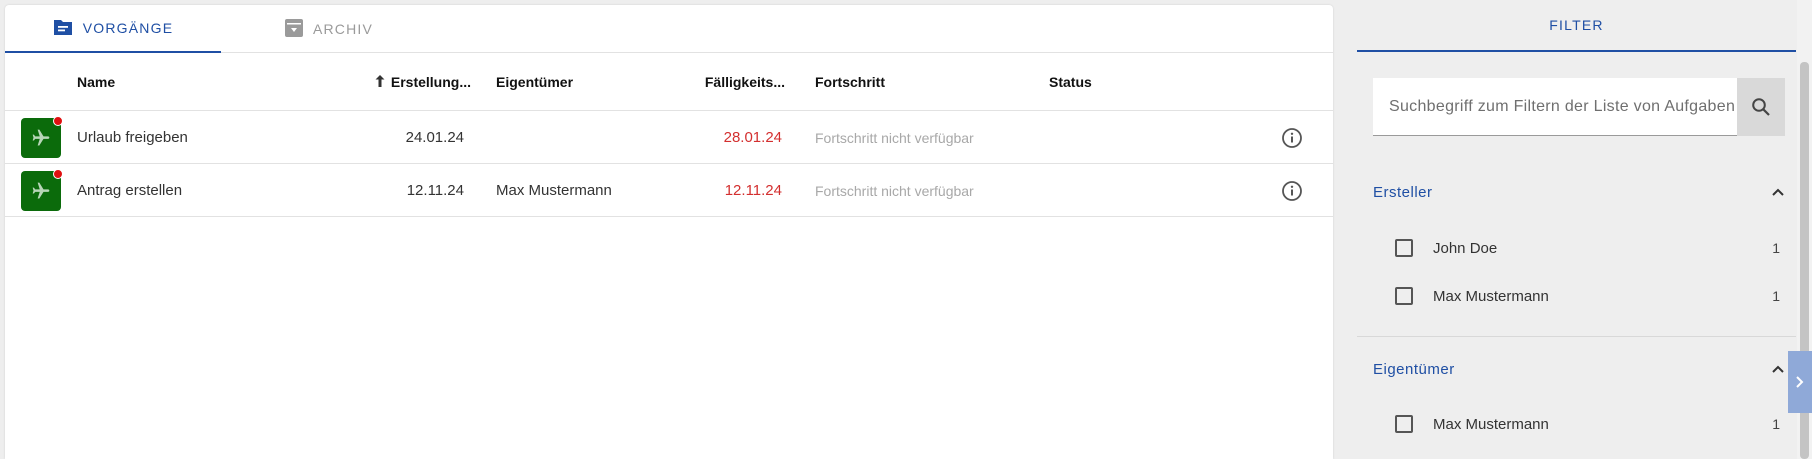  I want to click on chevron-right-icon, so click(1800, 382).